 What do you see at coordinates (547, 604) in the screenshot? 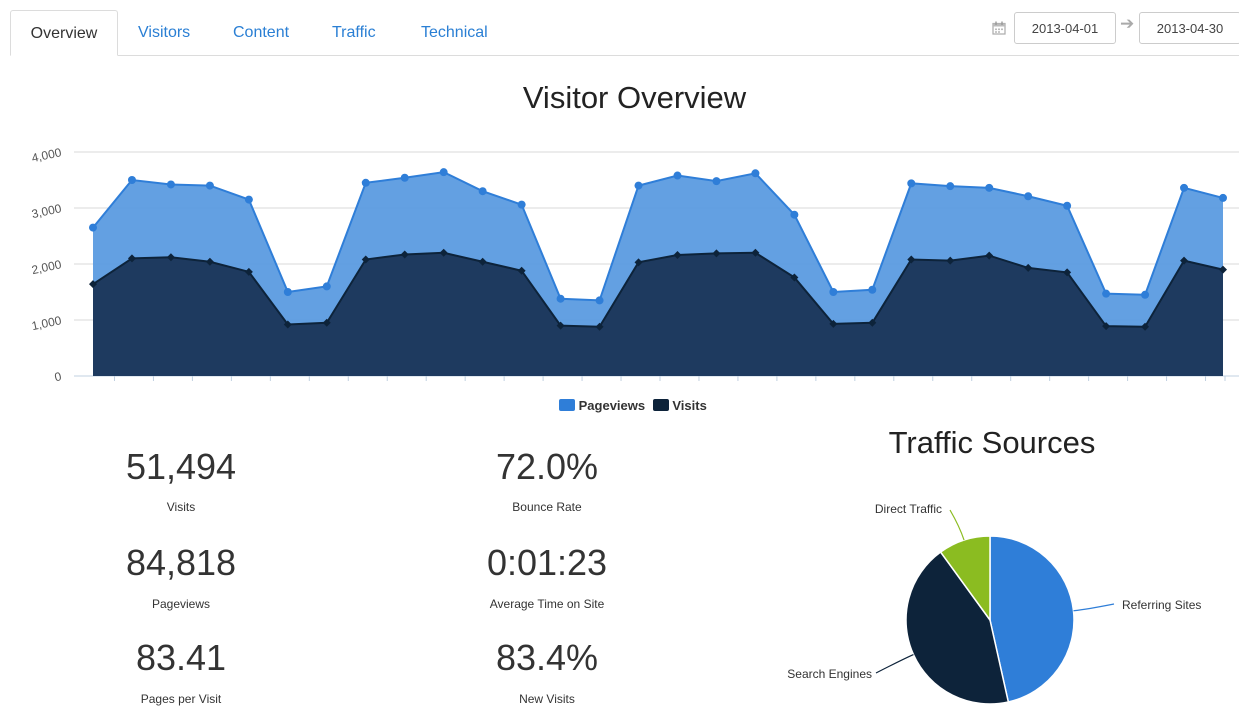
I see `avg-time-label: Average Time on Site` at bounding box center [547, 604].